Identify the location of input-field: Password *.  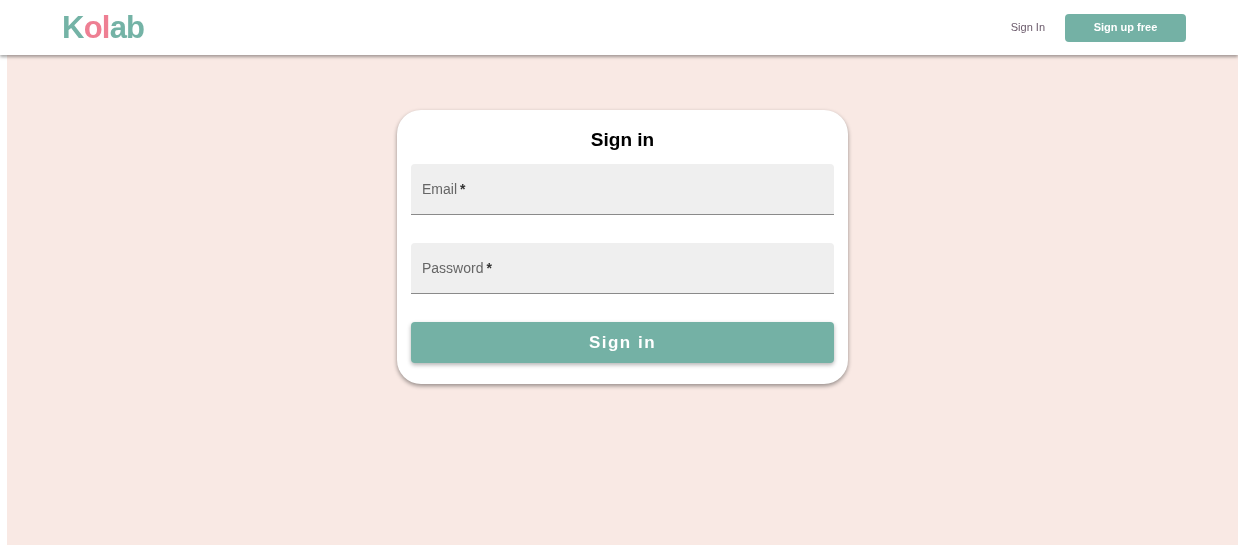
(622, 268).